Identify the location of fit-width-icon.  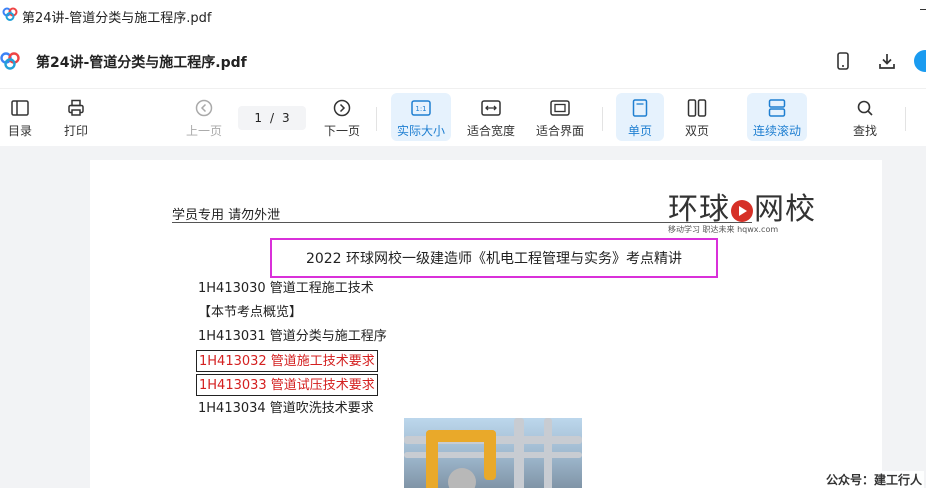
(491, 108).